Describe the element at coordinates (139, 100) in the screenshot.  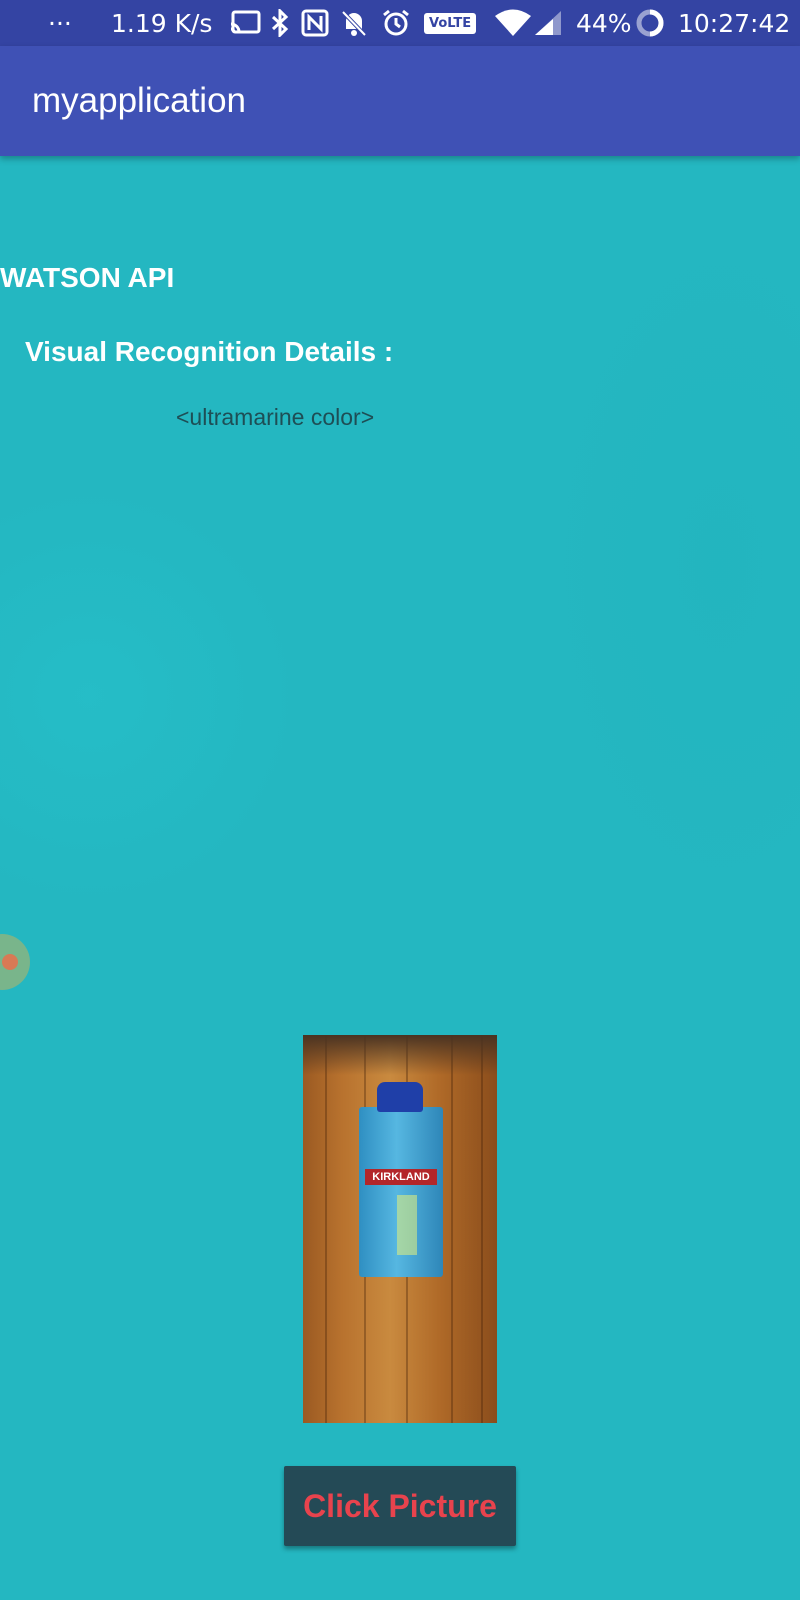
I see `app-title: myapplication` at that location.